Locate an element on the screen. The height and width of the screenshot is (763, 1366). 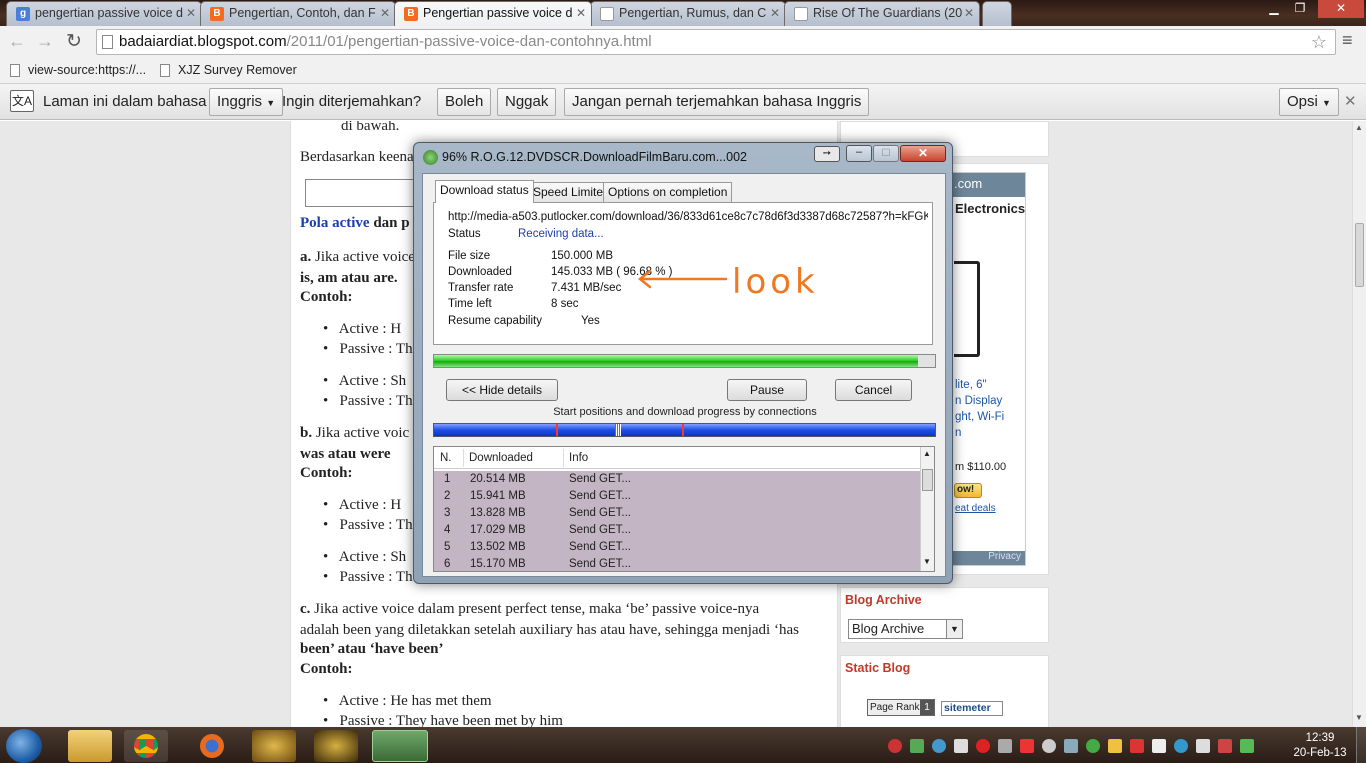
tab-5: Rise Of The Guardians (20 ✕ is located at coordinates (882, 13).